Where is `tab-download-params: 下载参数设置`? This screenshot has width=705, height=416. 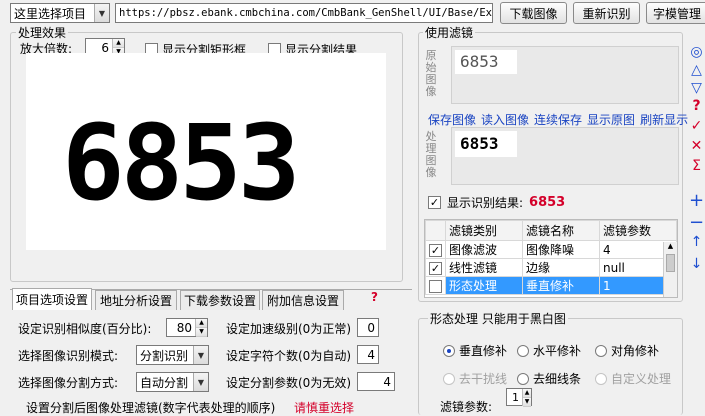 tab-download-params: 下载参数设置 is located at coordinates (220, 300).